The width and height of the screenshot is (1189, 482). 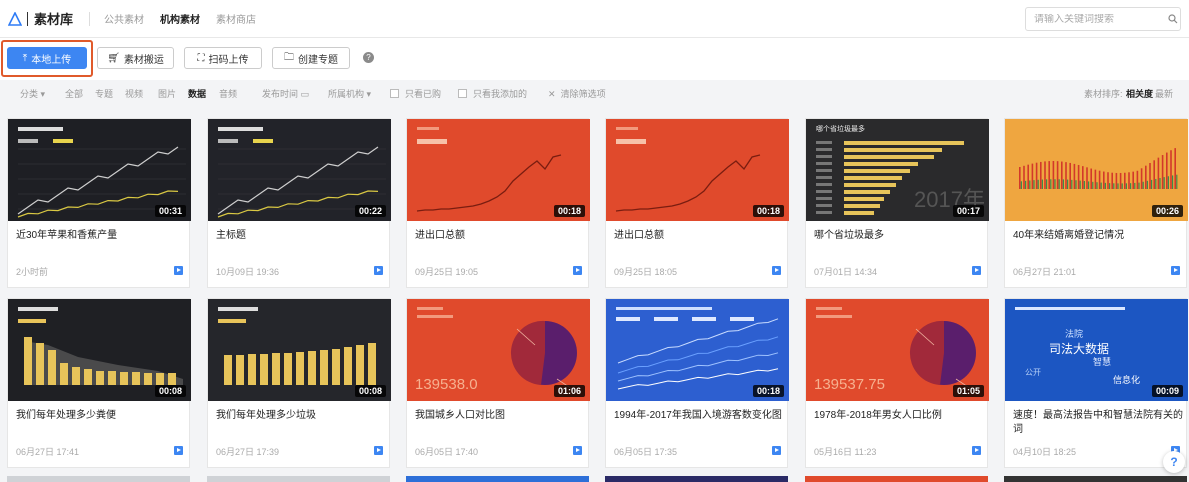 What do you see at coordinates (500, 416) in the screenshot?
I see `card-title: 我国城乡人口对比图` at bounding box center [500, 416].